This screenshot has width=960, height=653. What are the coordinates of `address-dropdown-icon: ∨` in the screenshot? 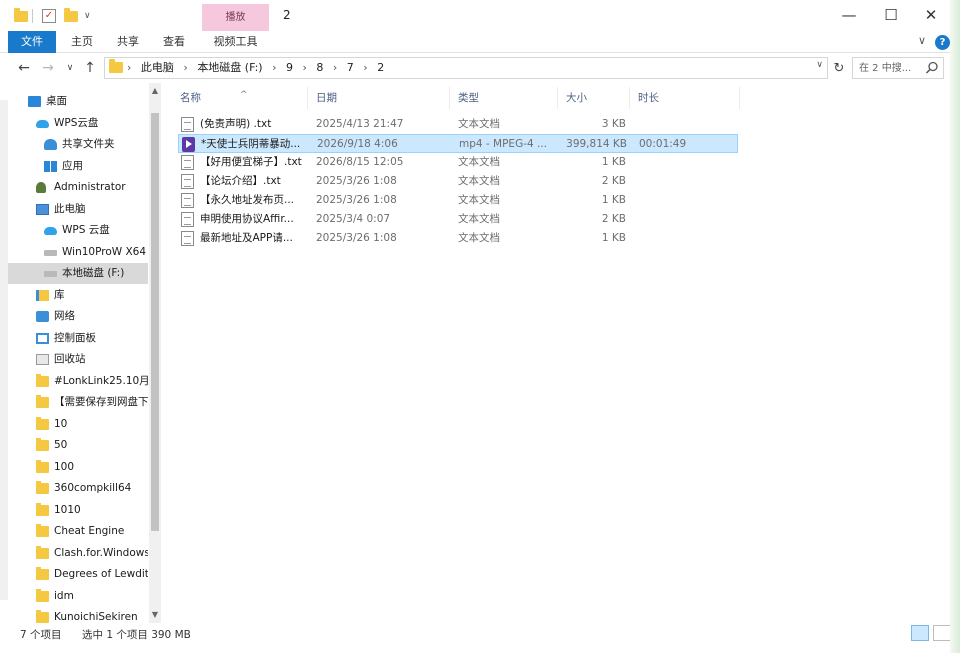 It's located at (819, 65).